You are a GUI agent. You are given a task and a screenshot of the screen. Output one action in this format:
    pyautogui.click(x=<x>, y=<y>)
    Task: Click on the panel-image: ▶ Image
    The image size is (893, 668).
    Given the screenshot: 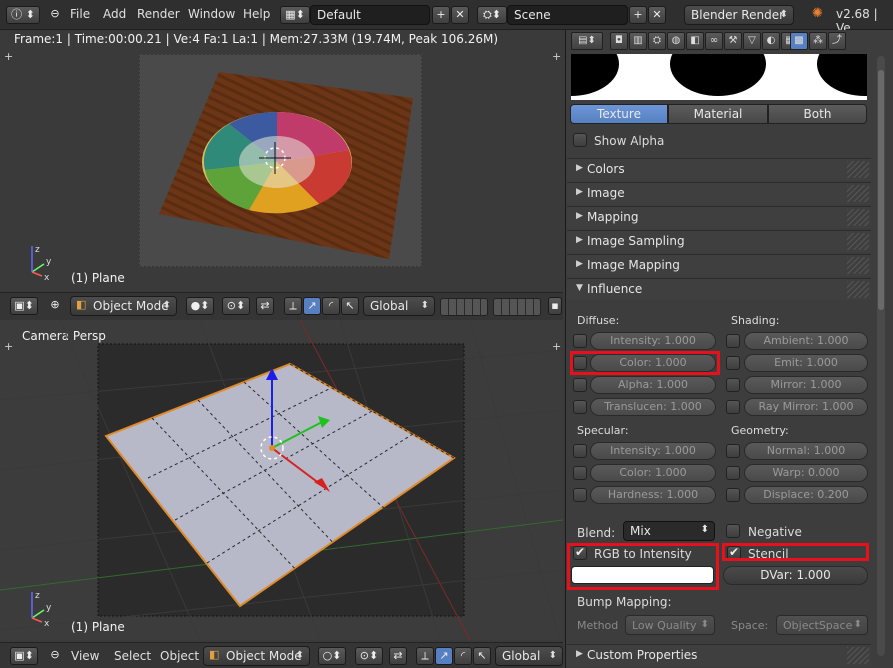 What is the action you would take?
    pyautogui.click(x=719, y=193)
    